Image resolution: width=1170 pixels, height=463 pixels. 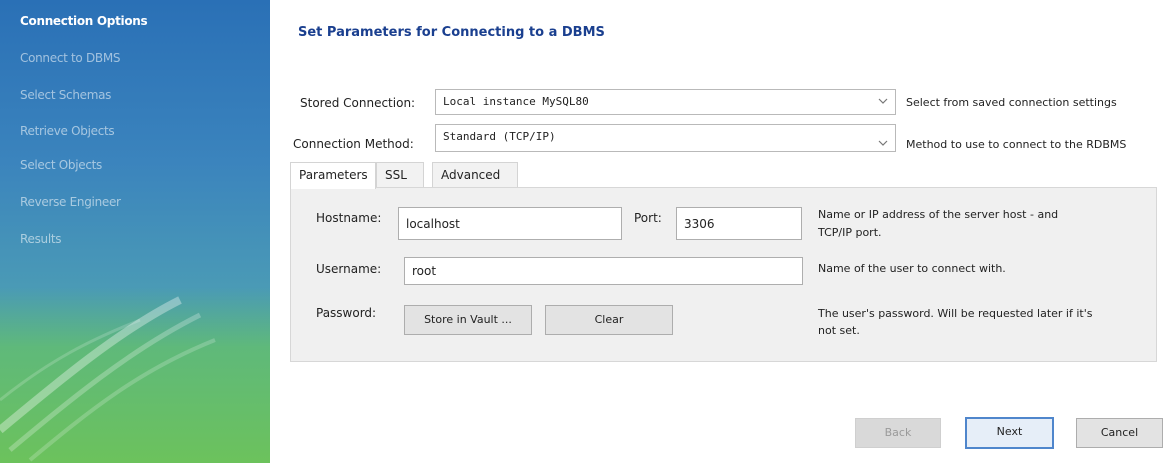 I want to click on cancel-button: Cancel, so click(x=1119, y=433).